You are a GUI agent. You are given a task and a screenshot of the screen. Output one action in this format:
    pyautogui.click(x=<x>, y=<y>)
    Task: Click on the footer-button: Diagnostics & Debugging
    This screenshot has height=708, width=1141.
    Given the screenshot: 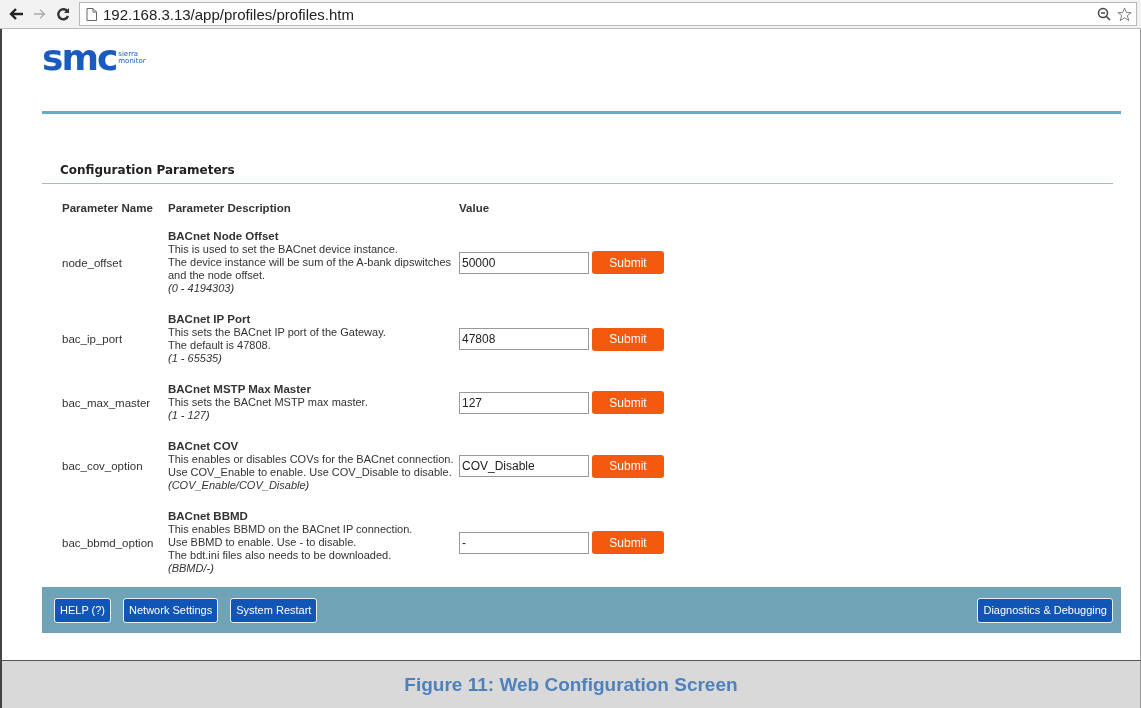 What is the action you would take?
    pyautogui.click(x=1045, y=610)
    